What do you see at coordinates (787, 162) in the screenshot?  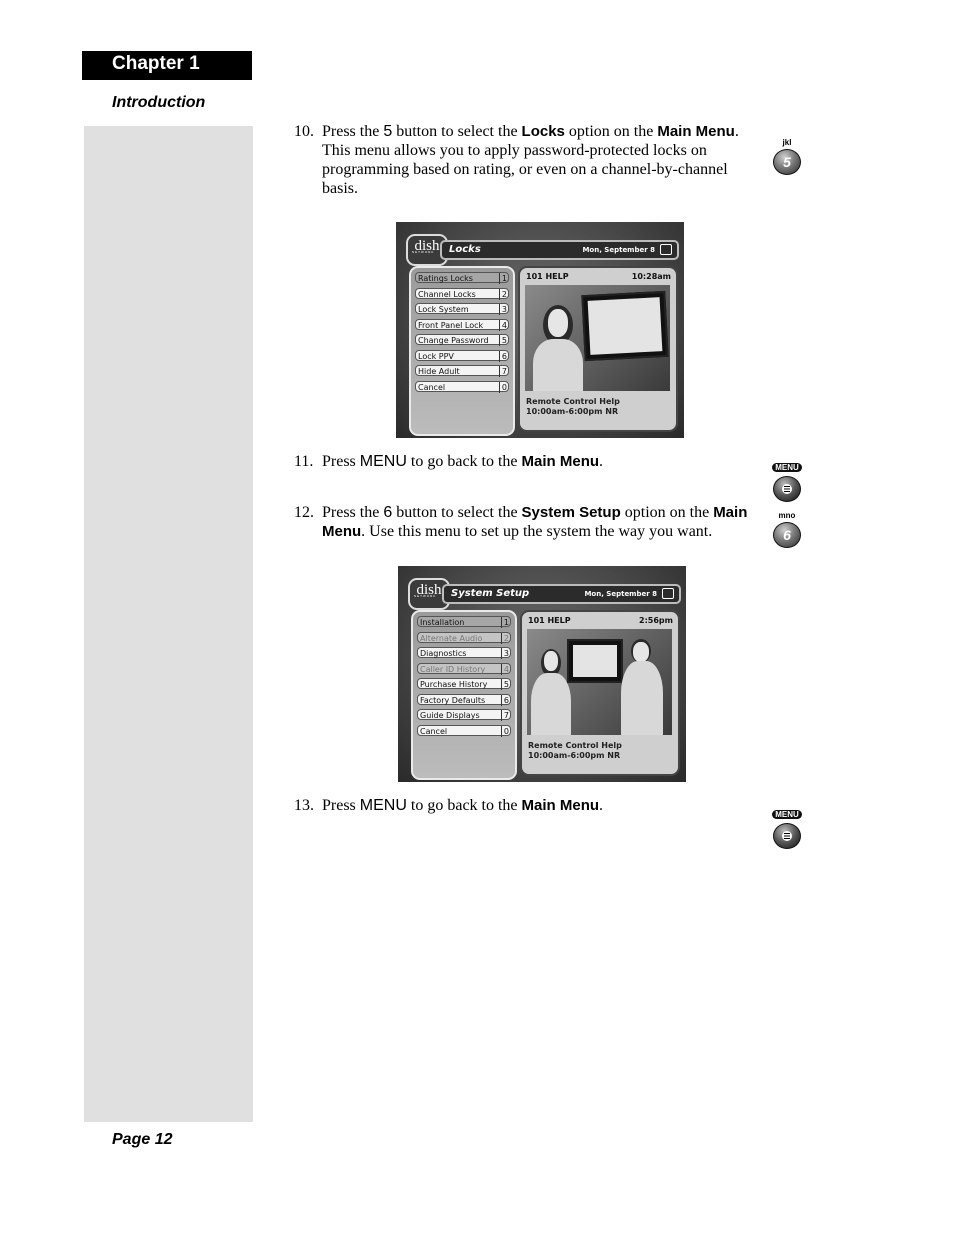 I see `remote-5-button-icon: 5` at bounding box center [787, 162].